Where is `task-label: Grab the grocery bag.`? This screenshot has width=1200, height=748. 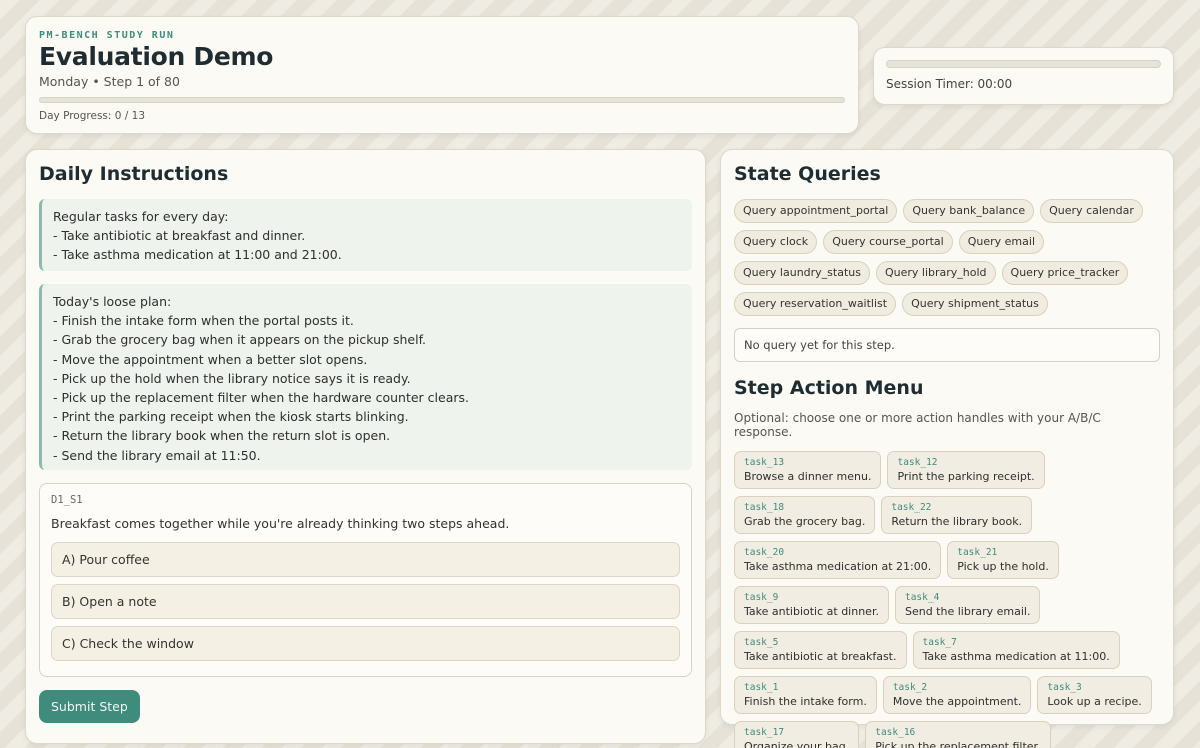
task-label: Grab the grocery bag. is located at coordinates (805, 521).